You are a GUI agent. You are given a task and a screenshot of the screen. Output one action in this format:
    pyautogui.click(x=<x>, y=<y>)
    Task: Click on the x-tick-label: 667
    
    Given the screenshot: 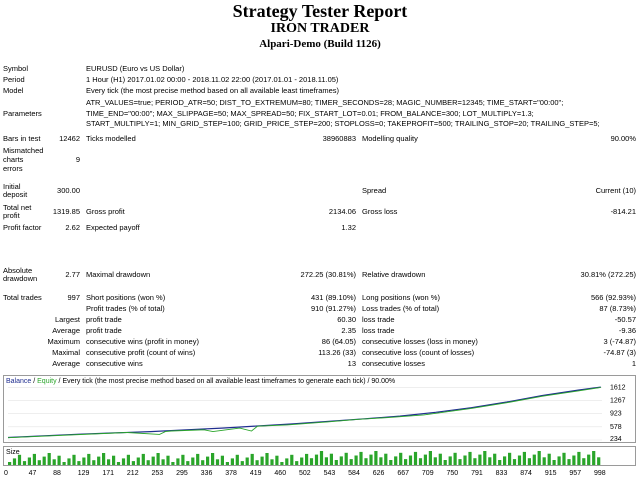 What is the action you would take?
    pyautogui.click(x=403, y=473)
    